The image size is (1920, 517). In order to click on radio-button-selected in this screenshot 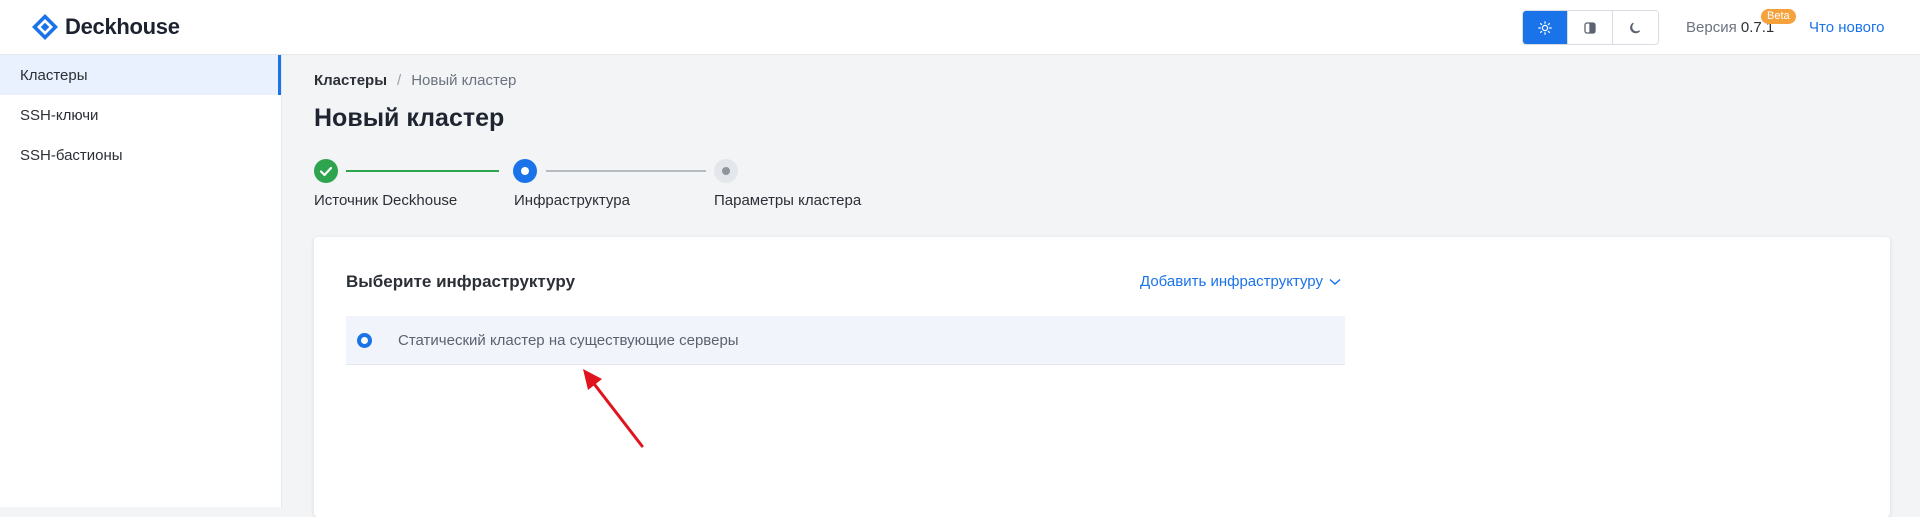, I will do `click(364, 340)`.